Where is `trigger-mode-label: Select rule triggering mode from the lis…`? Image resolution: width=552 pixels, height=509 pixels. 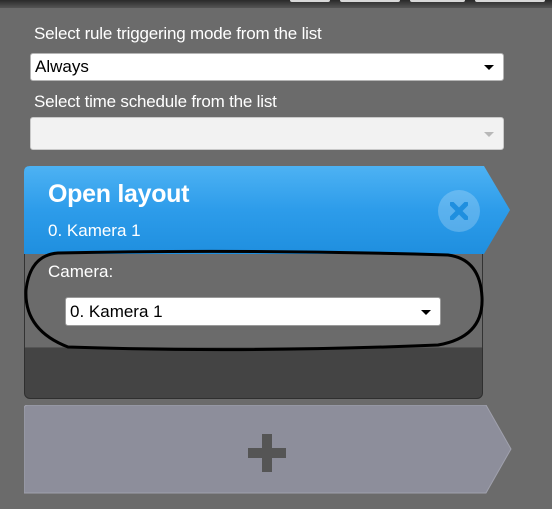 trigger-mode-label: Select rule triggering mode from the lis… is located at coordinates (178, 33).